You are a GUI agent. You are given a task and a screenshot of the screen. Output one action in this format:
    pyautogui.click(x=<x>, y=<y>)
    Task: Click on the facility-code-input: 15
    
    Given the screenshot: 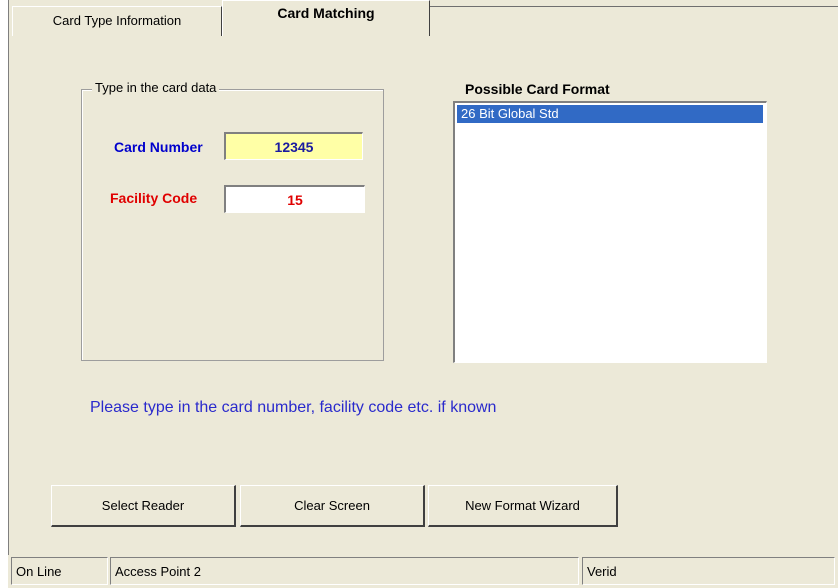 What is the action you would take?
    pyautogui.click(x=294, y=199)
    